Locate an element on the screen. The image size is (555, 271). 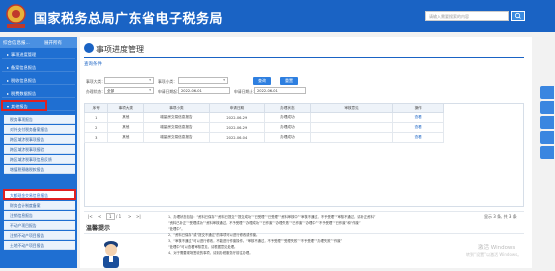
sidebar-subitem: 注销信息报告 is located at coordinates (39, 215).